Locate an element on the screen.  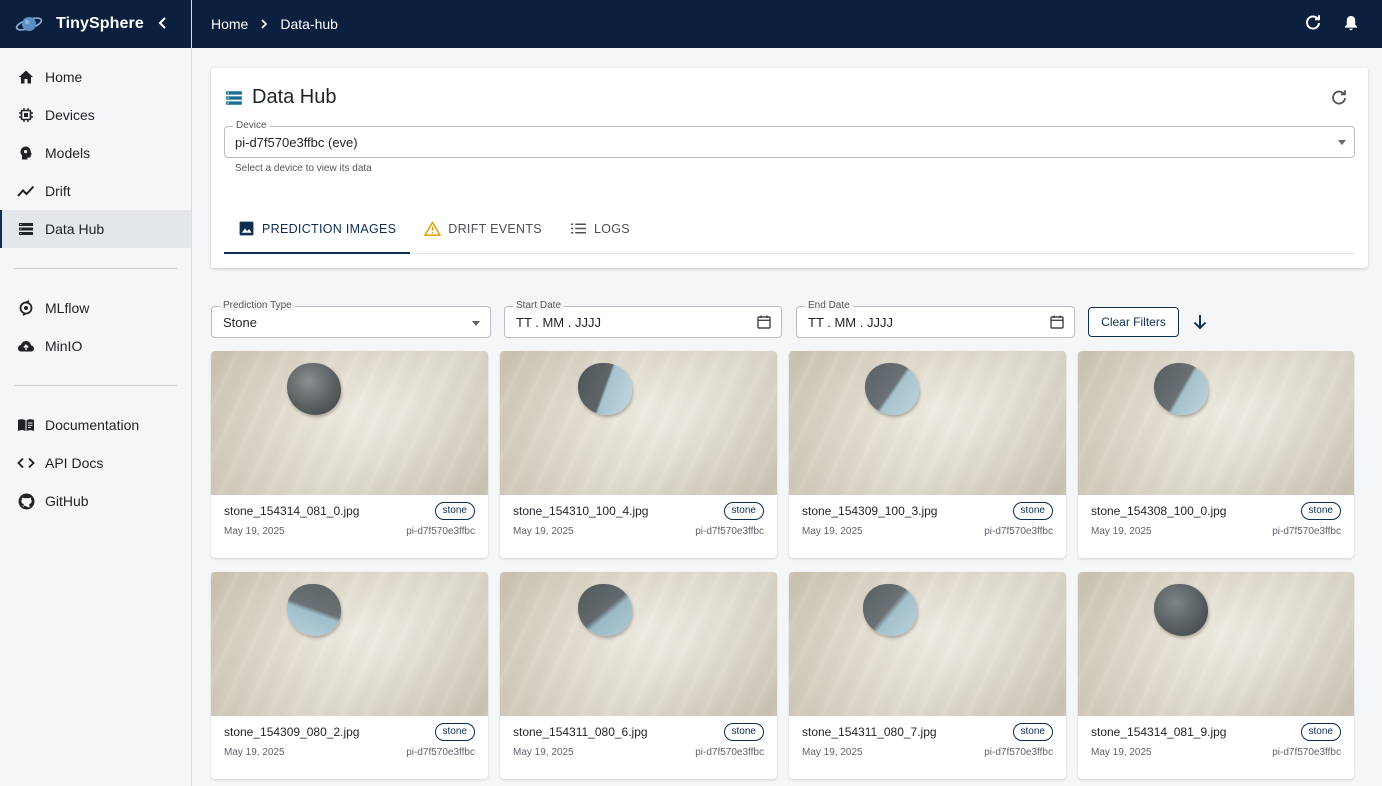
home-icon is located at coordinates (26, 77).